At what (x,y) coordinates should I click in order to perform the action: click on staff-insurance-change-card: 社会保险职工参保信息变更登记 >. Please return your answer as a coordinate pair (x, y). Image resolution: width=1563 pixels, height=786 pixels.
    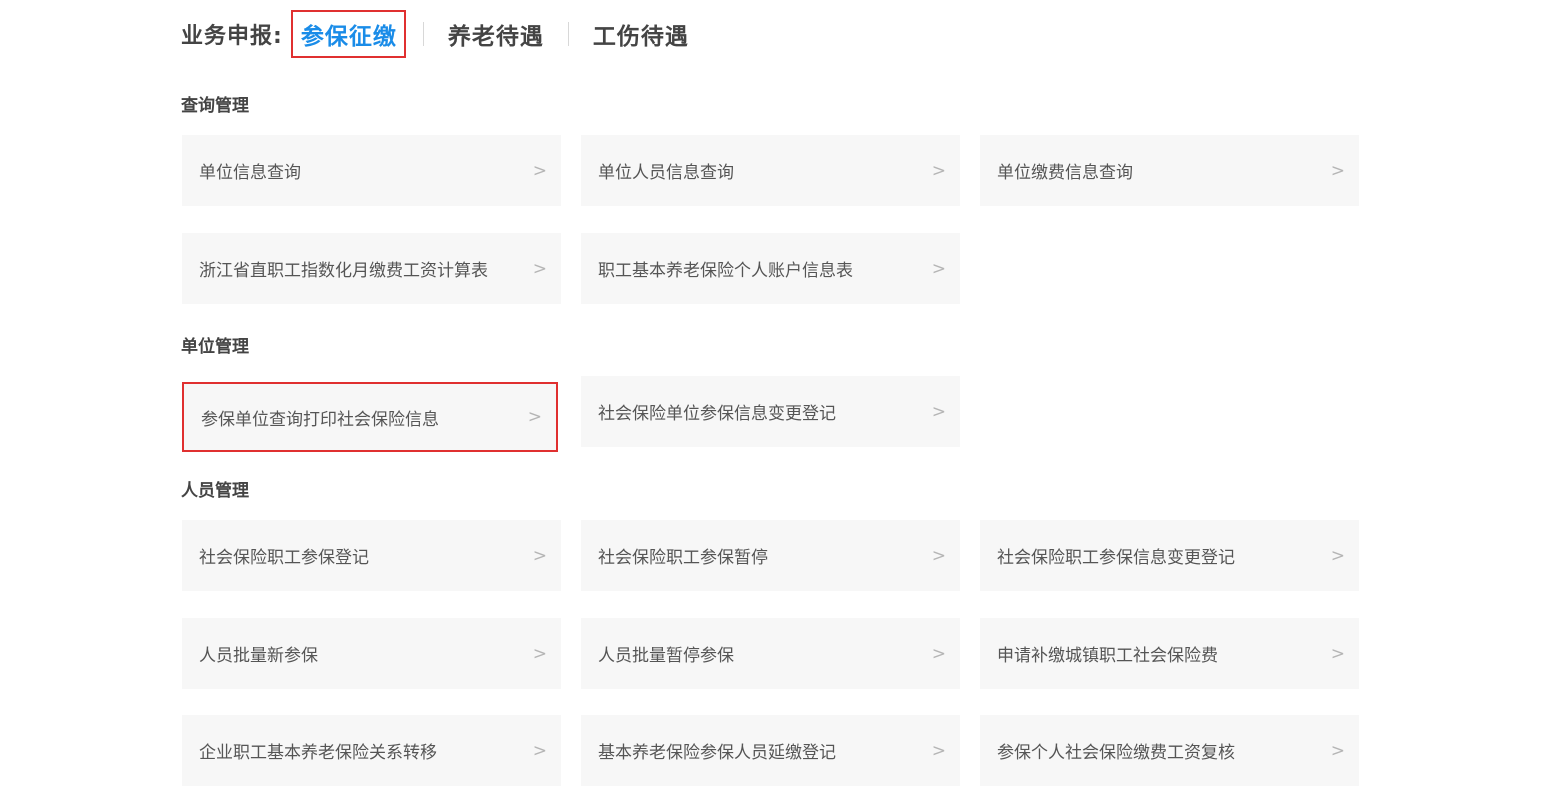
    Looking at the image, I should click on (1169, 555).